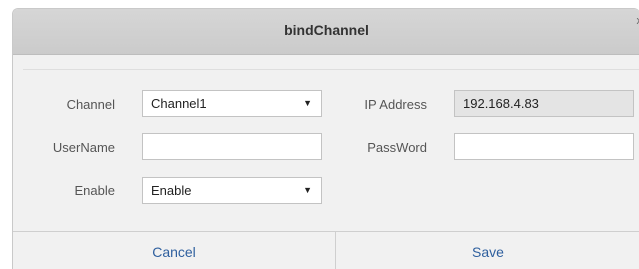 The image size is (639, 269). What do you see at coordinates (331, 69) in the screenshot?
I see `header-divider` at bounding box center [331, 69].